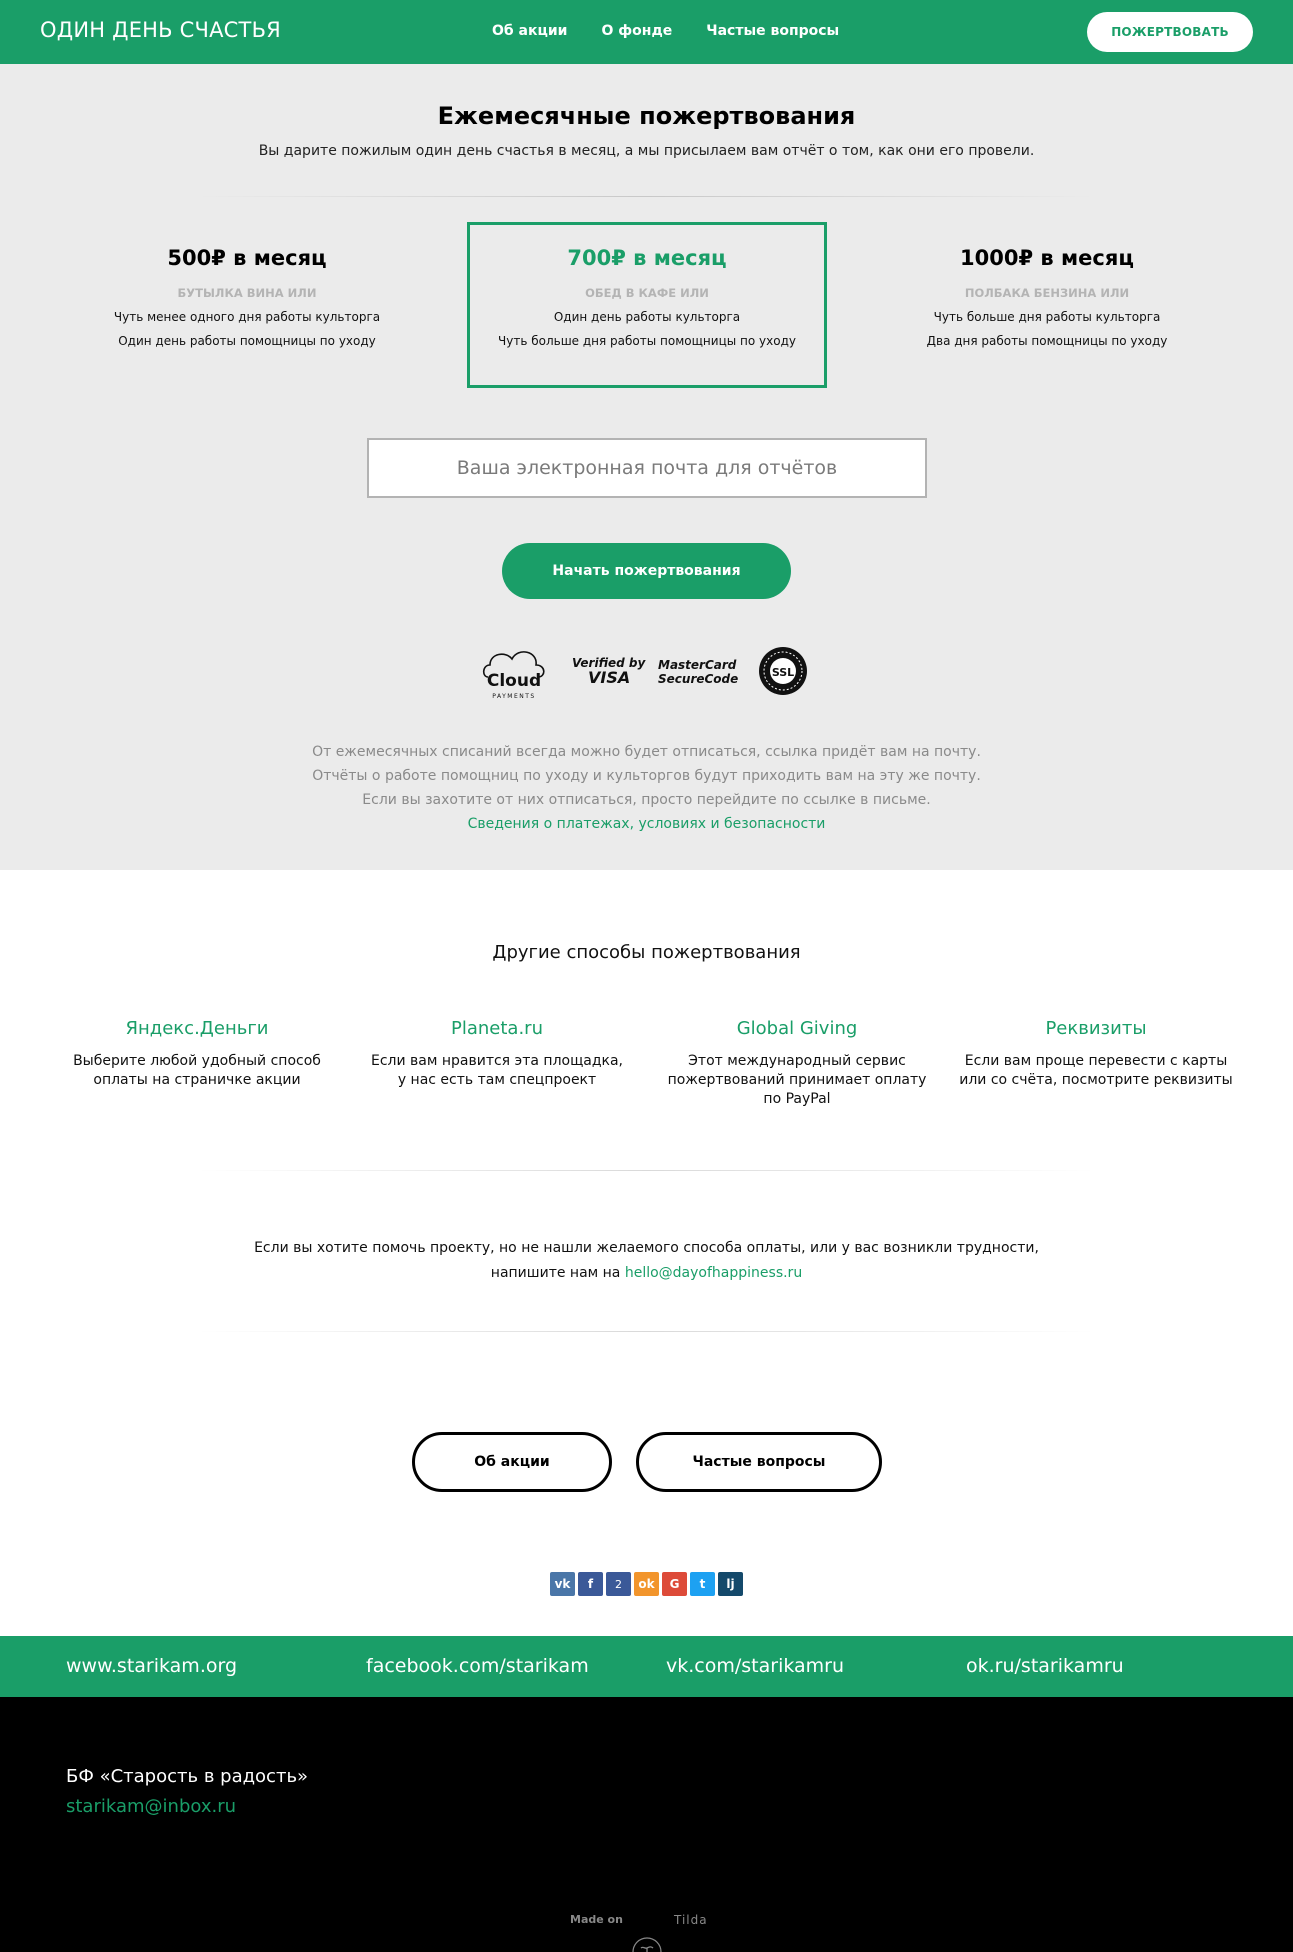  Describe the element at coordinates (755, 1666) in the screenshot. I see `vk-link: vk.com/starikamru` at that location.